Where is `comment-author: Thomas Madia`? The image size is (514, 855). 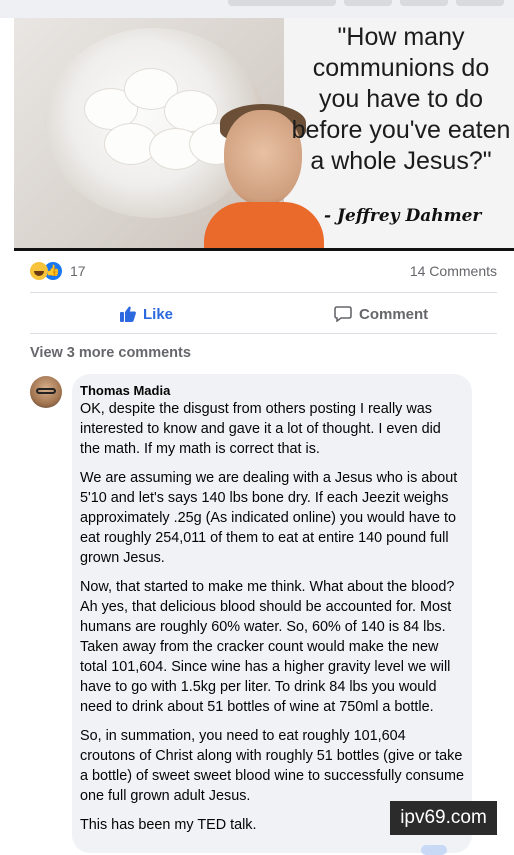 comment-author: Thomas Madia is located at coordinates (272, 390).